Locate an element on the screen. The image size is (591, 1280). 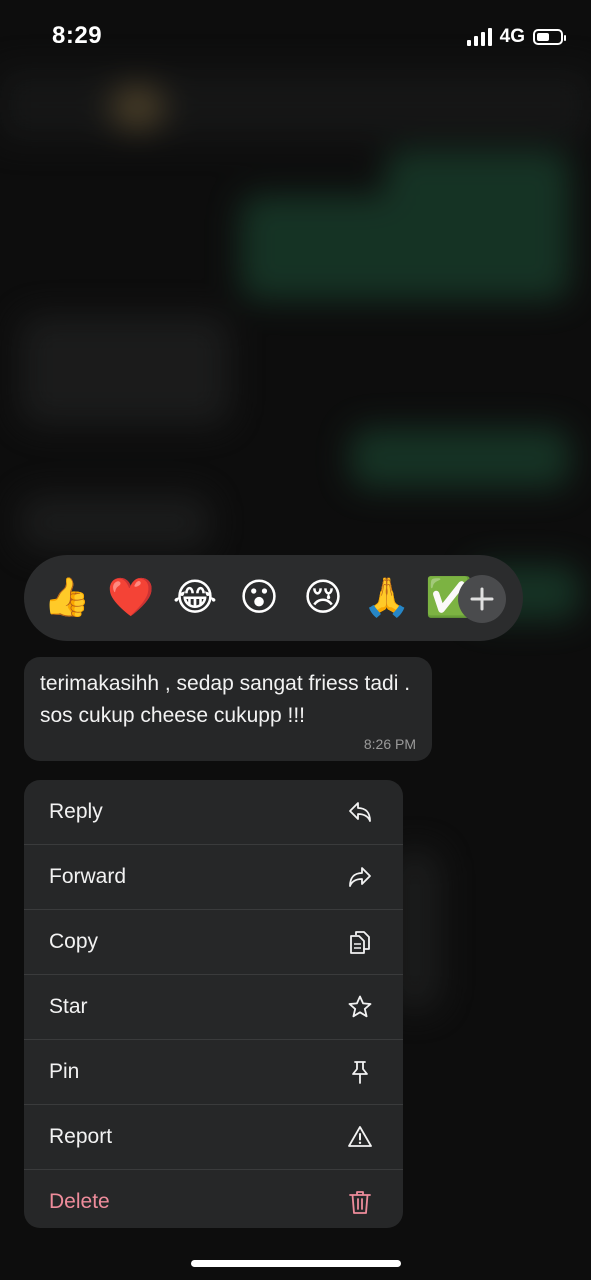
plus-icon is located at coordinates (482, 599).